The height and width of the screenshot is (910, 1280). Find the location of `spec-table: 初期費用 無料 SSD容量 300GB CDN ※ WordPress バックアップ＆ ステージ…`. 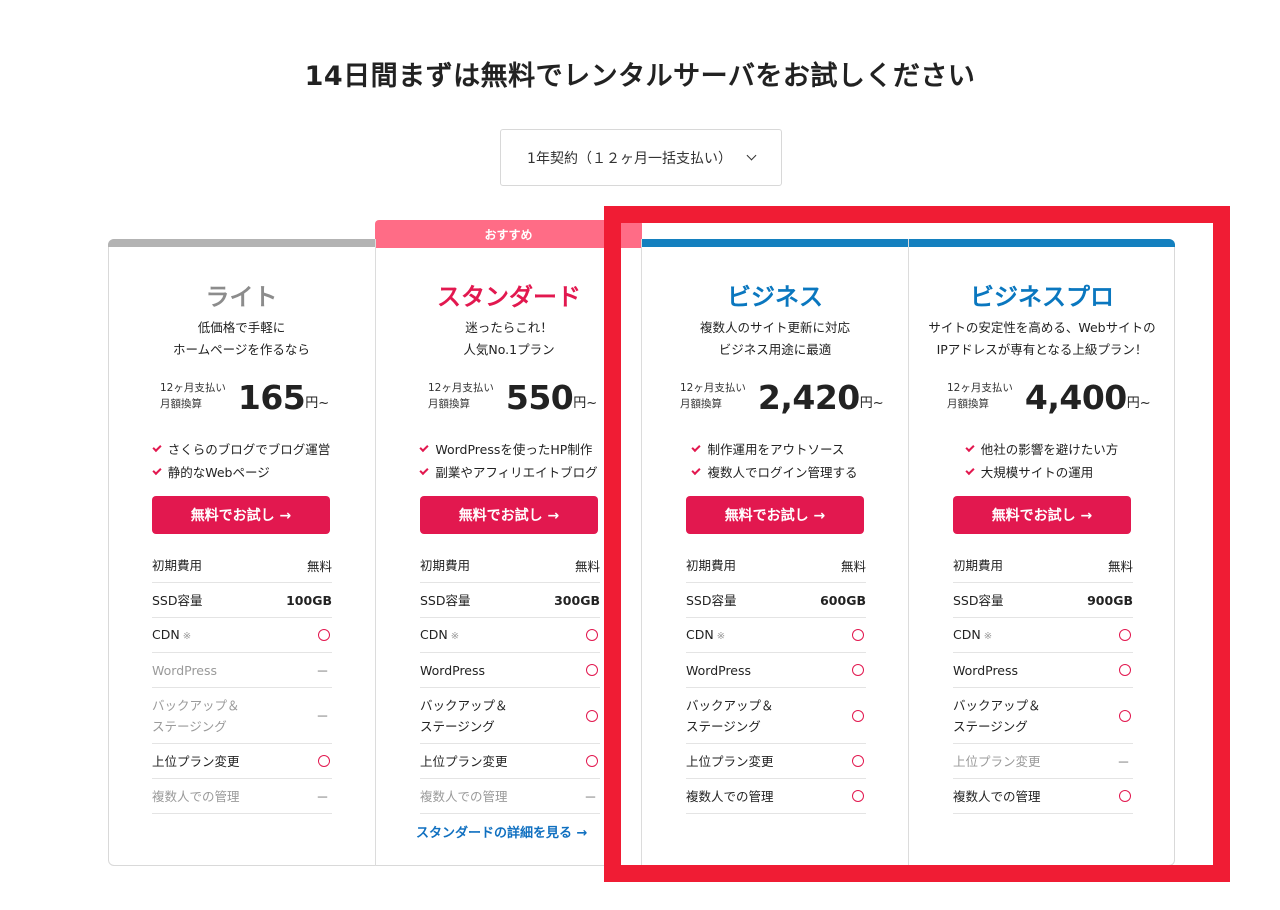

spec-table: 初期費用 無料 SSD容量 300GB CDN ※ WordPress バックアップ＆ ステージ… is located at coordinates (510, 681).